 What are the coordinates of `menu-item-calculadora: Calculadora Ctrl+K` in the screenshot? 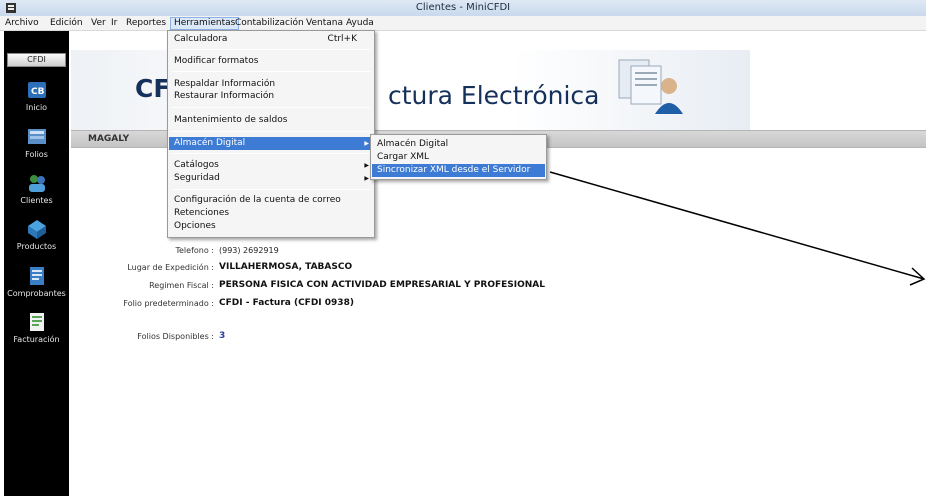 It's located at (271, 39).